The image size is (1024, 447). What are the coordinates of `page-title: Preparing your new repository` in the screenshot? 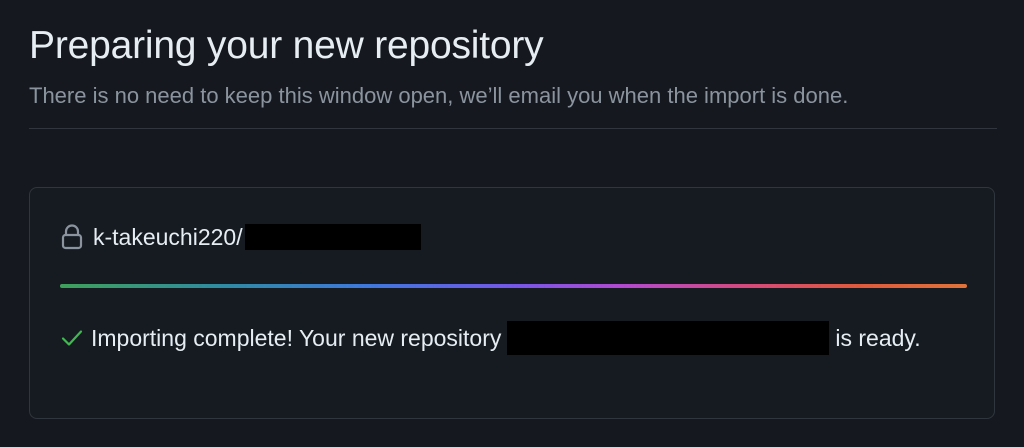 It's located at (286, 45).